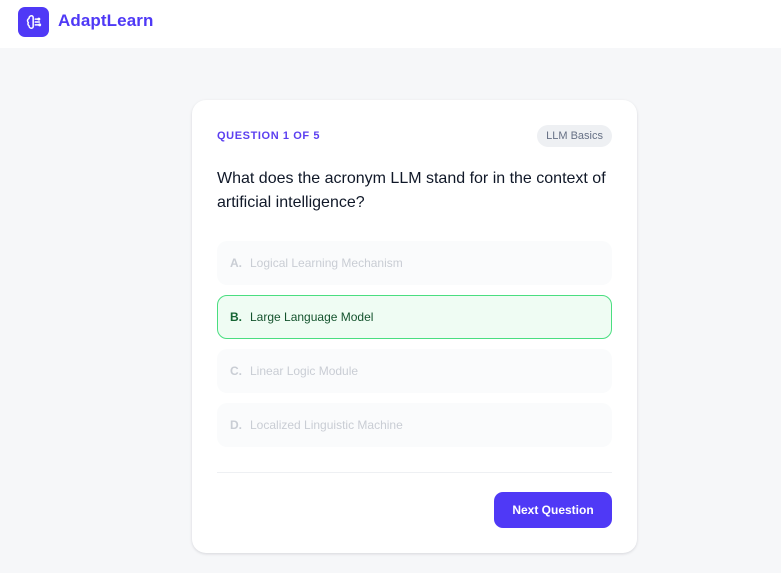 The height and width of the screenshot is (573, 781). What do you see at coordinates (304, 371) in the screenshot?
I see `option-label: Linear Logic Module` at bounding box center [304, 371].